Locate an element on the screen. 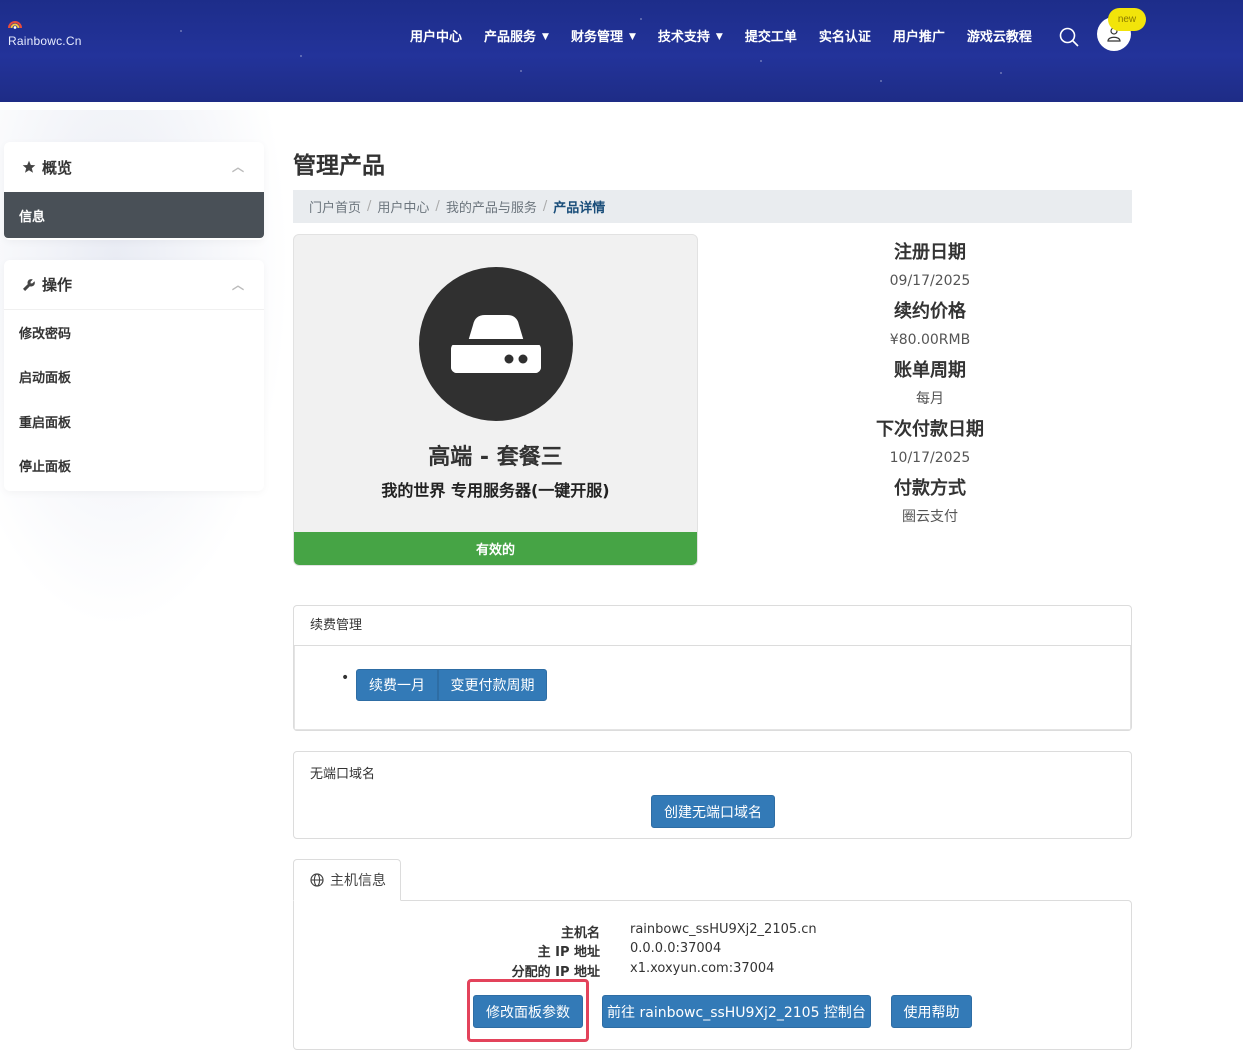  renewal-title: 续费管理 is located at coordinates (712, 626).